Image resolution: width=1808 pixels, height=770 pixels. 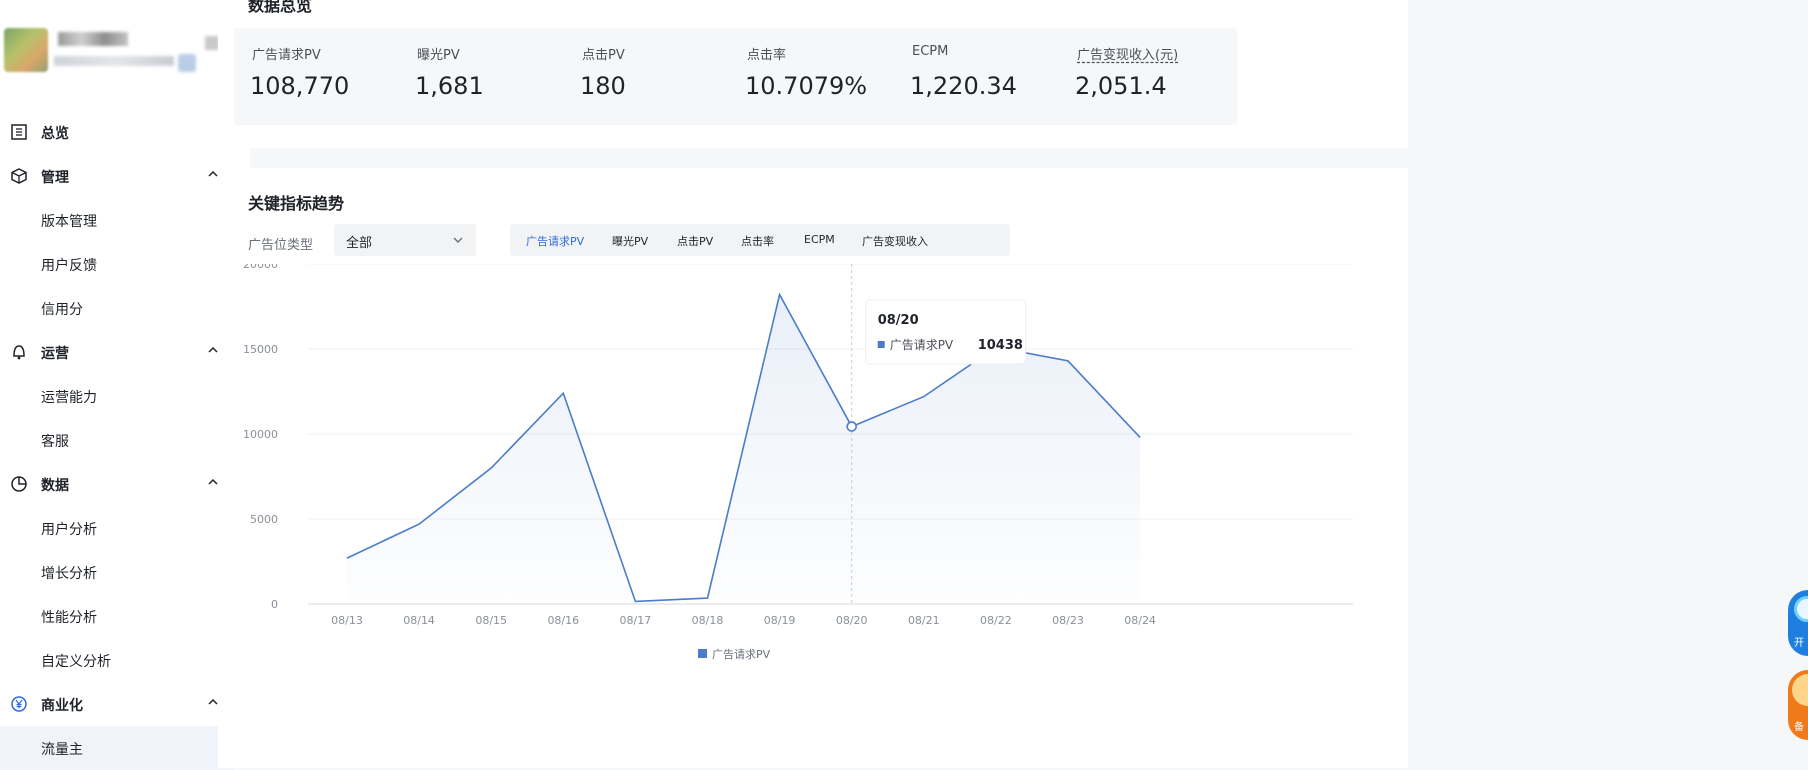 I want to click on metric-tab: 广告请求PV, so click(x=555, y=241).